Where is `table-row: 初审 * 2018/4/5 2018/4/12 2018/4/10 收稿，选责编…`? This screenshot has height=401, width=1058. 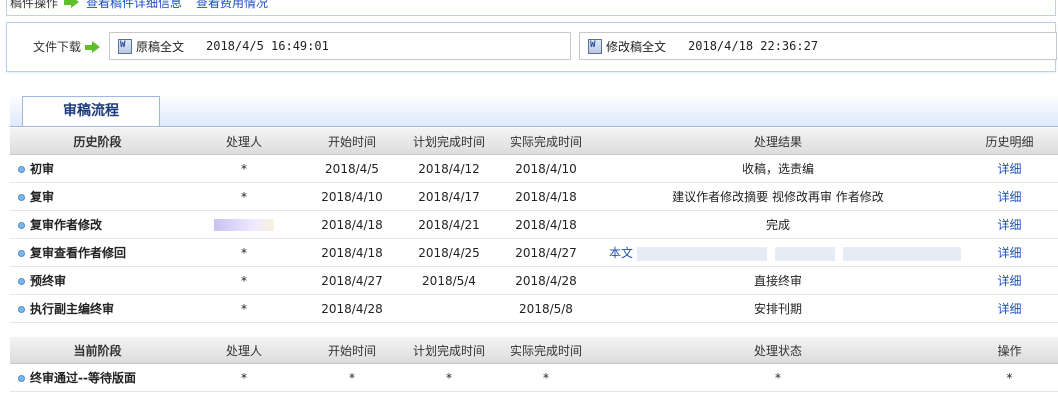
table-row: 初审 * 2018/4/5 2018/4/12 2018/4/10 收稿，选责编… is located at coordinates (534, 168).